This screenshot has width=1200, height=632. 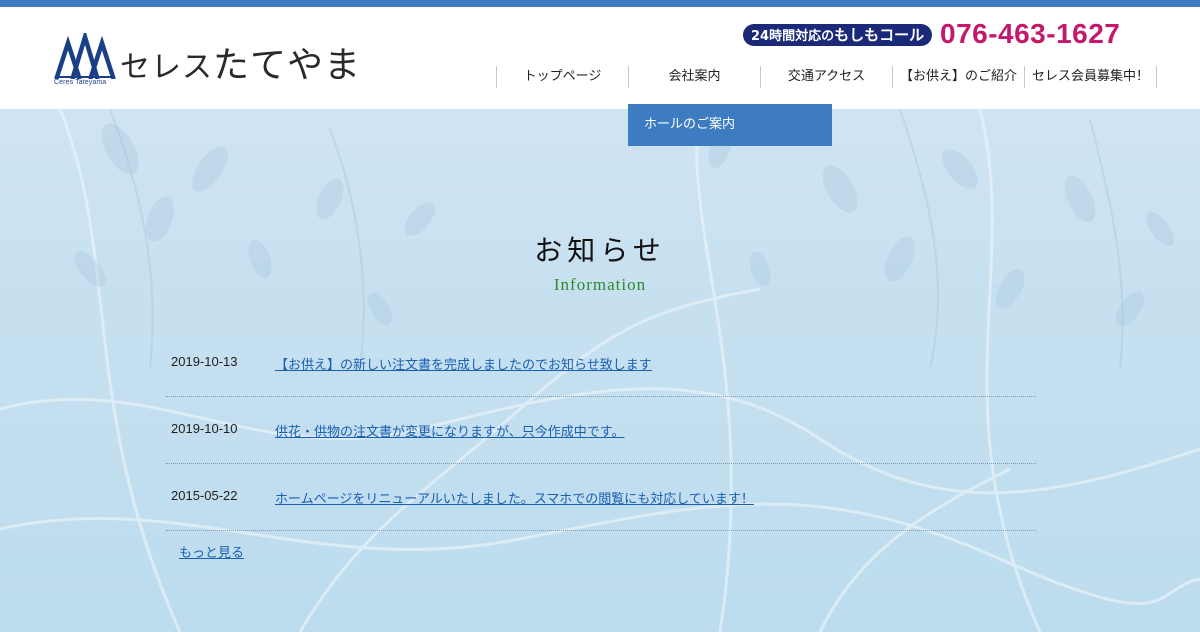 What do you see at coordinates (166, 67) in the screenshot?
I see `logo-wordmark-ceres: セレス` at bounding box center [166, 67].